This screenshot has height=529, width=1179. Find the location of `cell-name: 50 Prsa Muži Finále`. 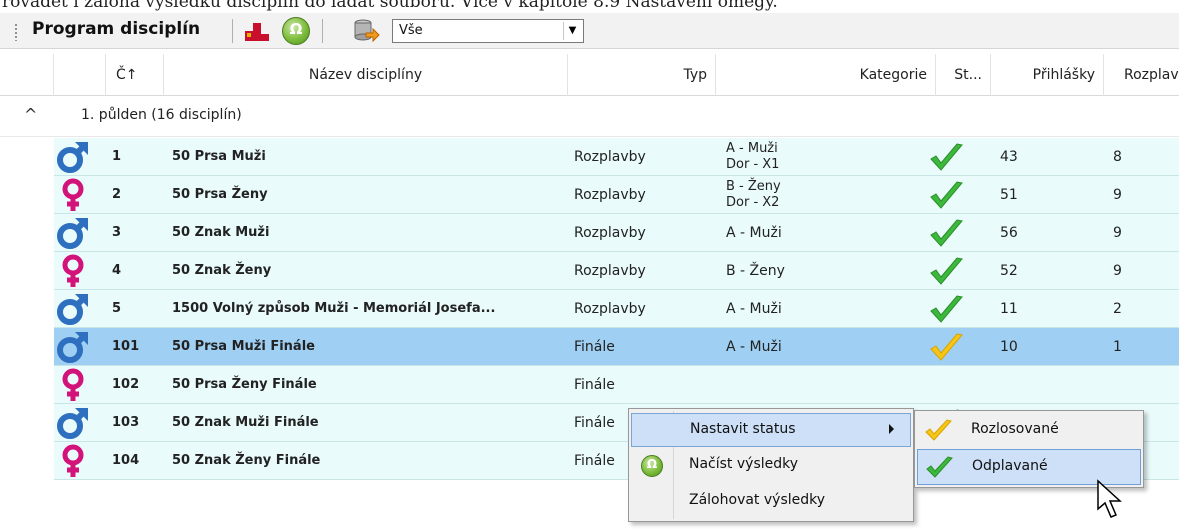

cell-name: 50 Prsa Muži Finále is located at coordinates (243, 346).